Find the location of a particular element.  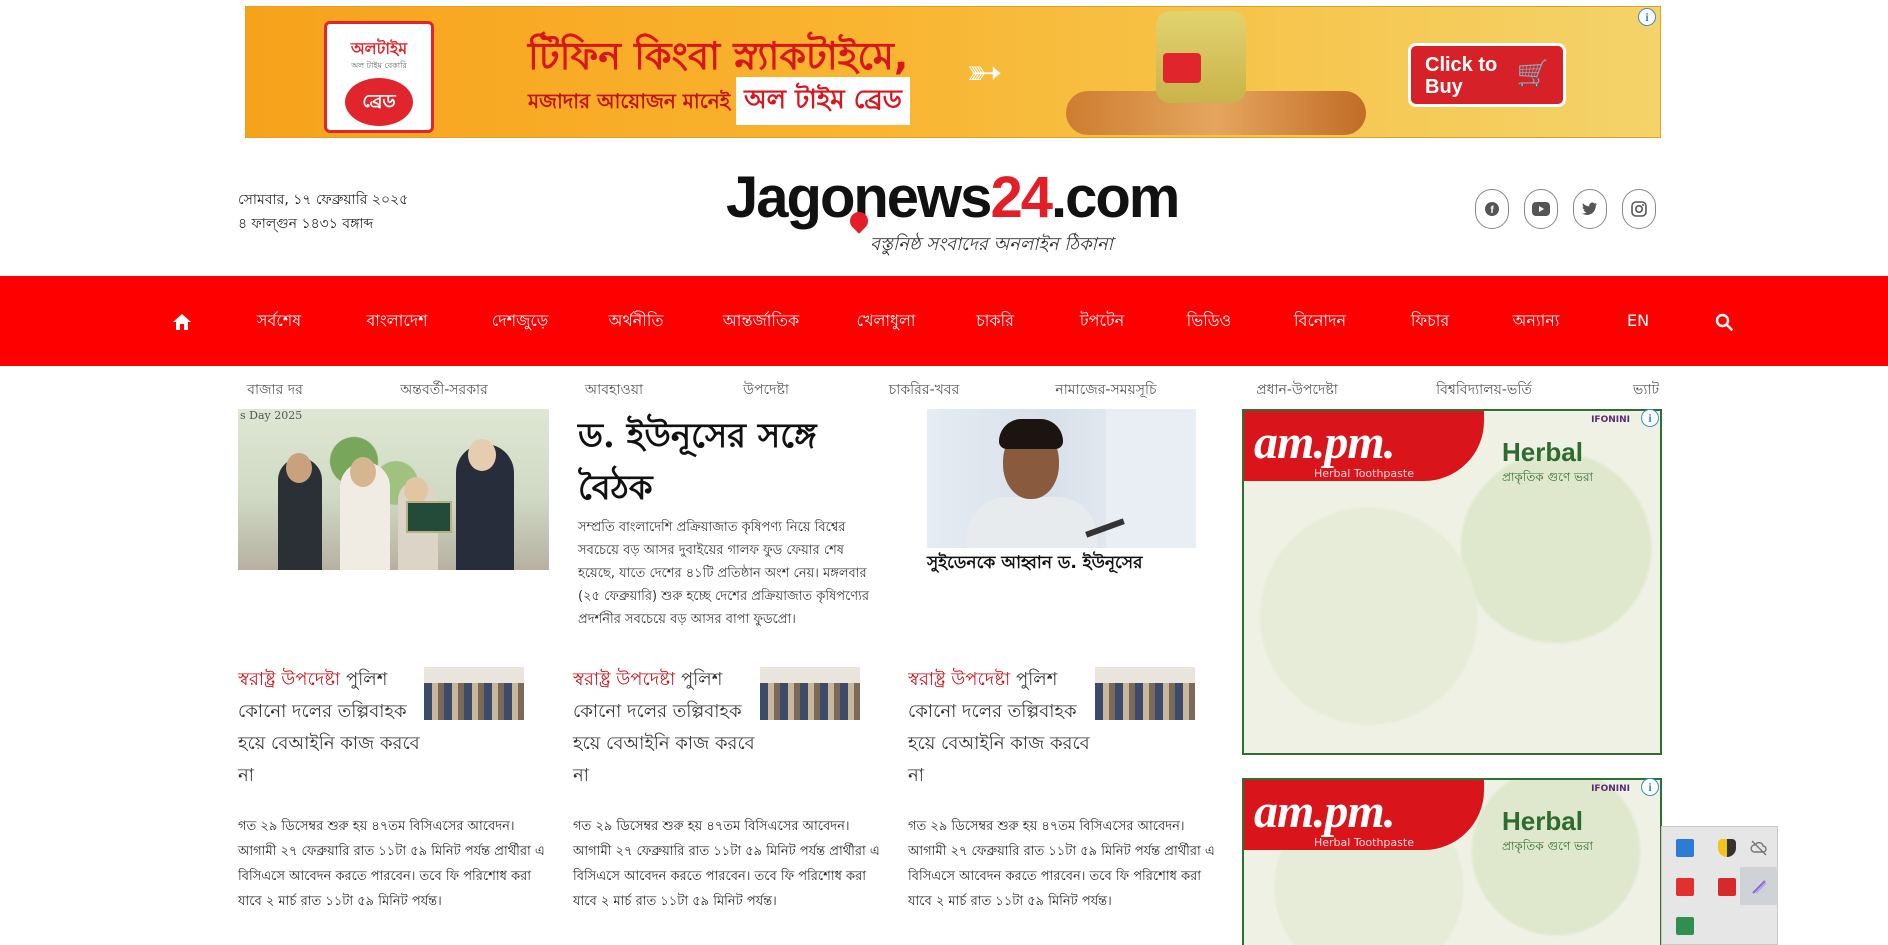

nav-item-topten: টপটেন is located at coordinates (1102, 321).